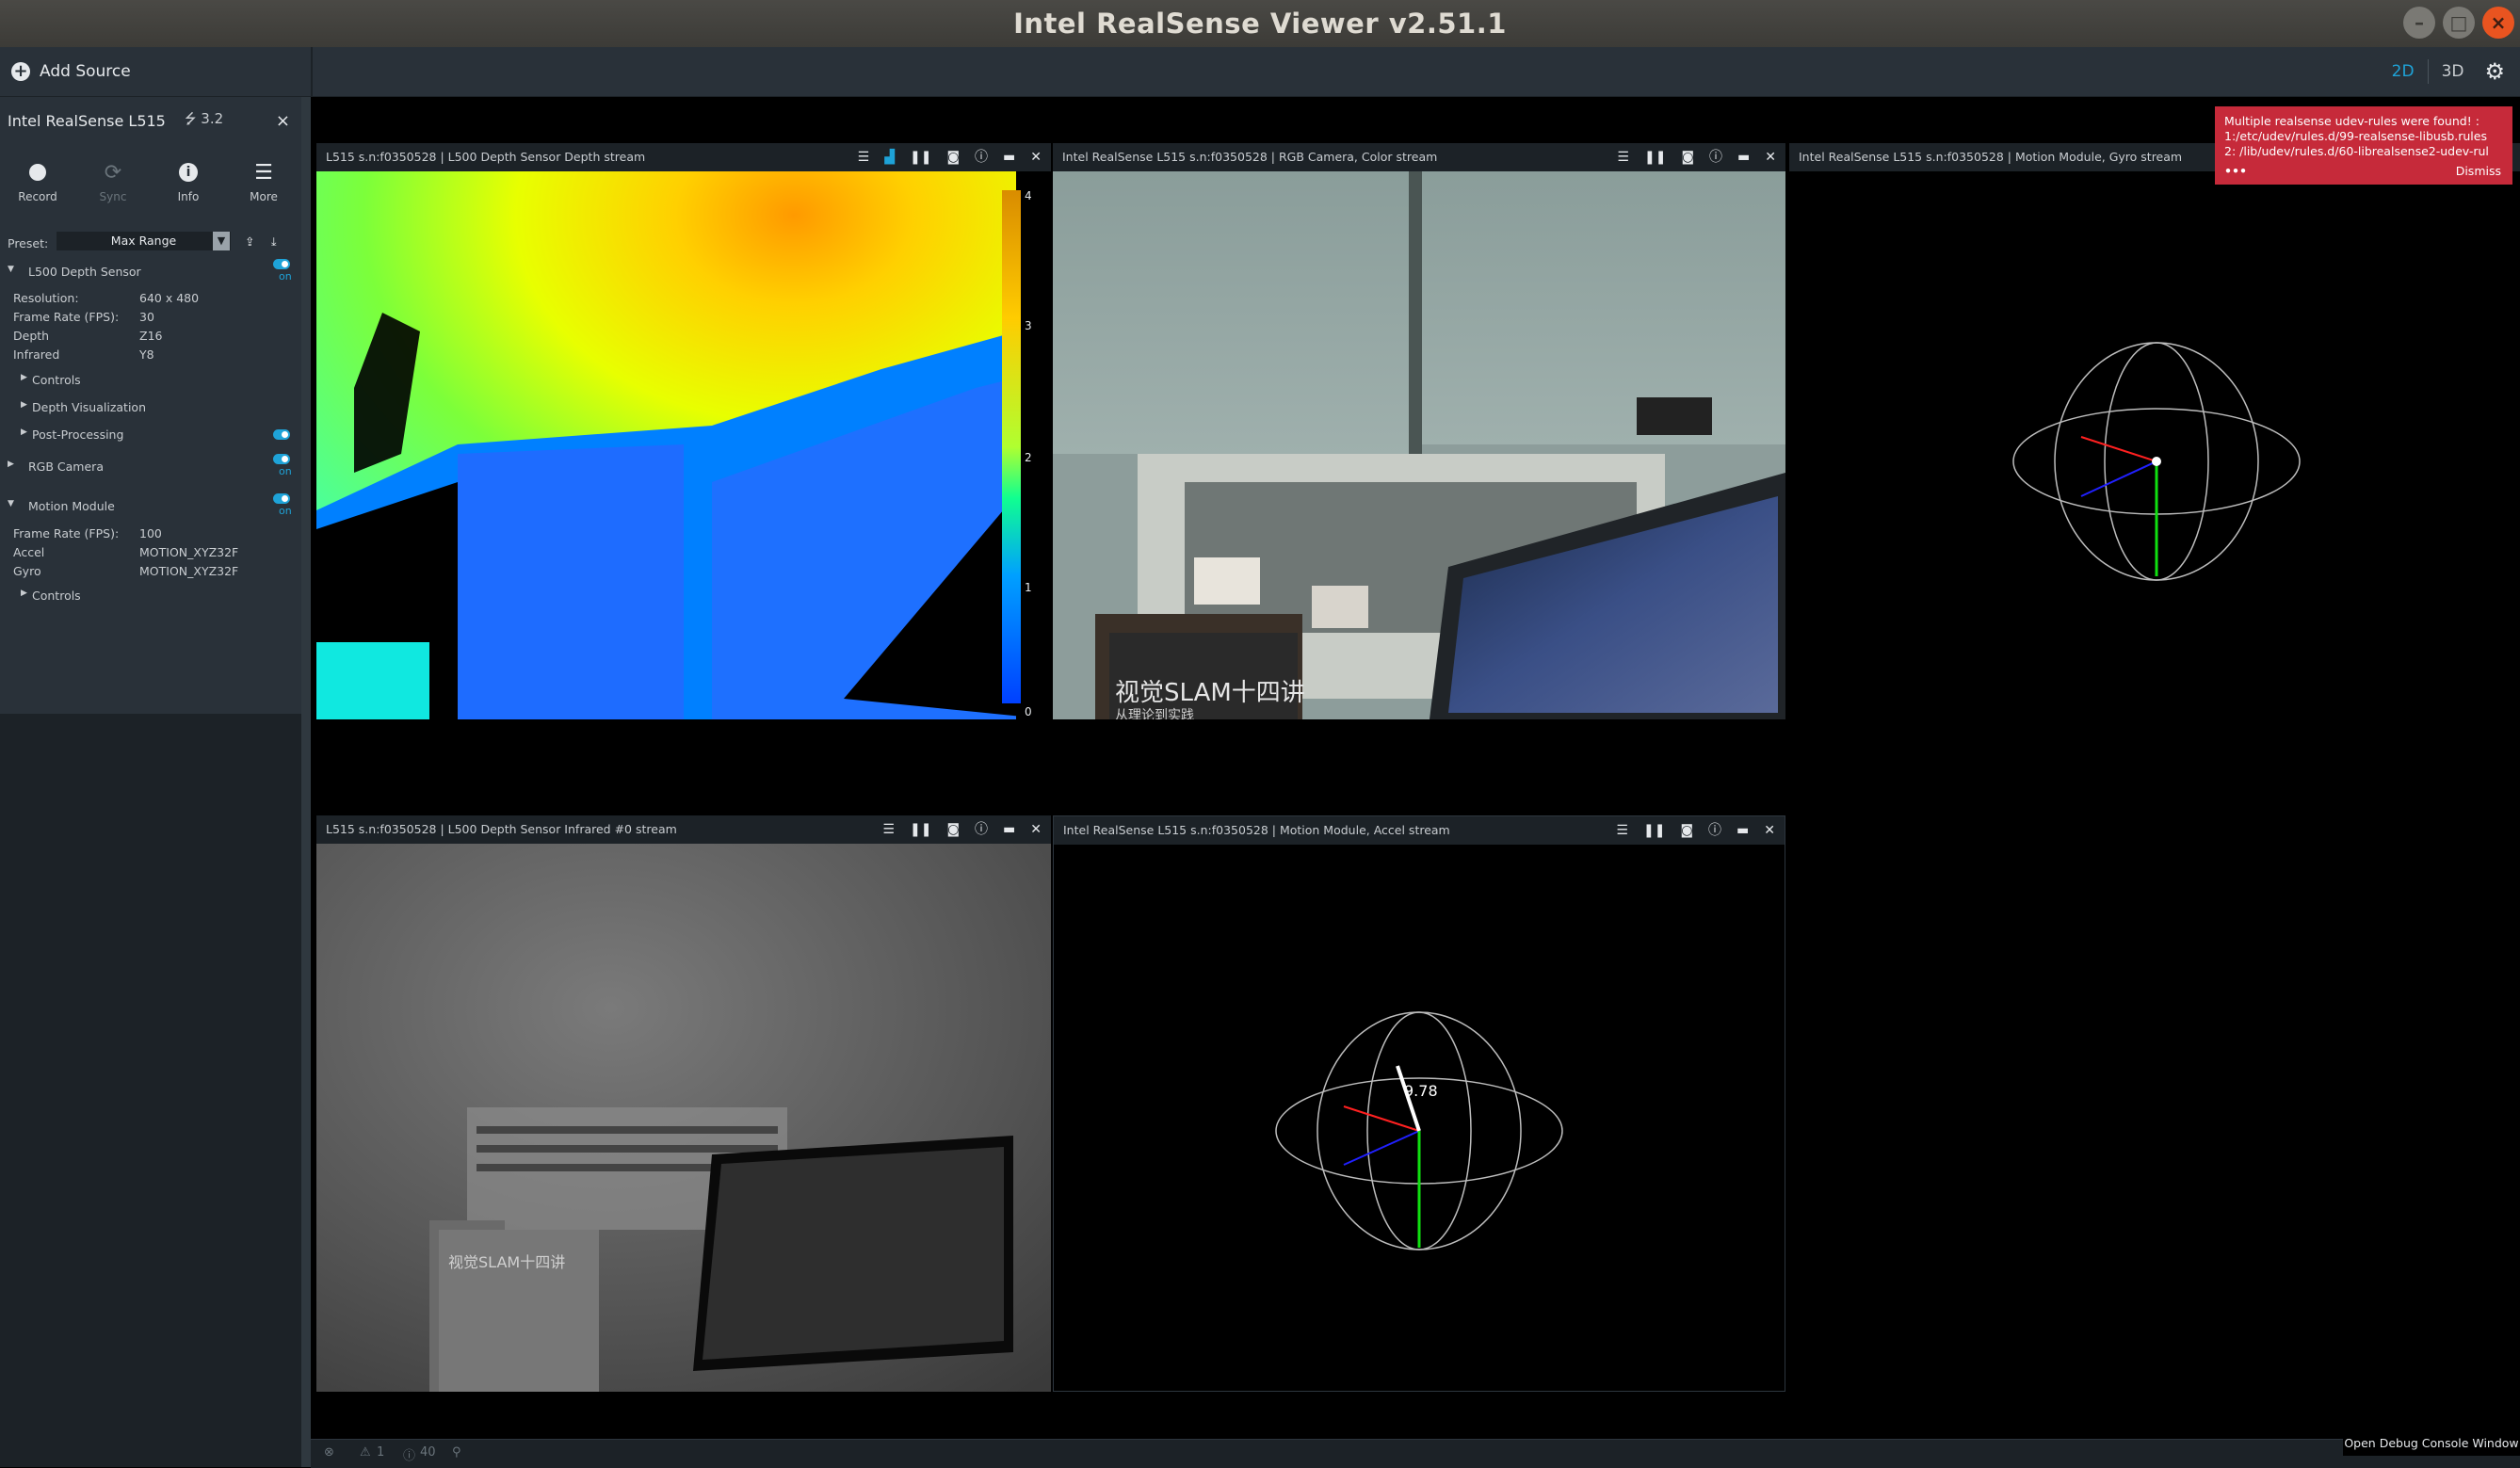 This screenshot has height=1468, width=2520. I want to click on chart-icon: ▟, so click(889, 157).